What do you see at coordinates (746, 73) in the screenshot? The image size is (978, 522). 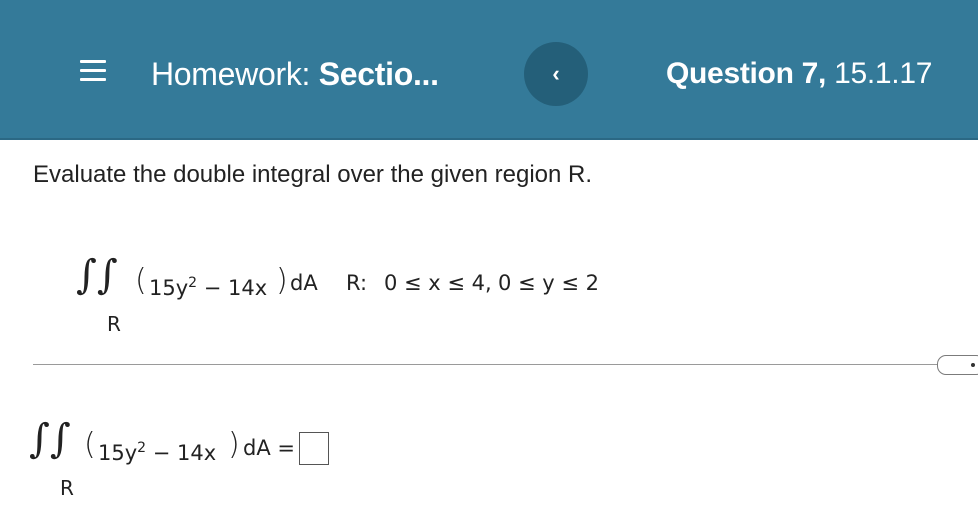 I see `question-prefix: Question 7,` at bounding box center [746, 73].